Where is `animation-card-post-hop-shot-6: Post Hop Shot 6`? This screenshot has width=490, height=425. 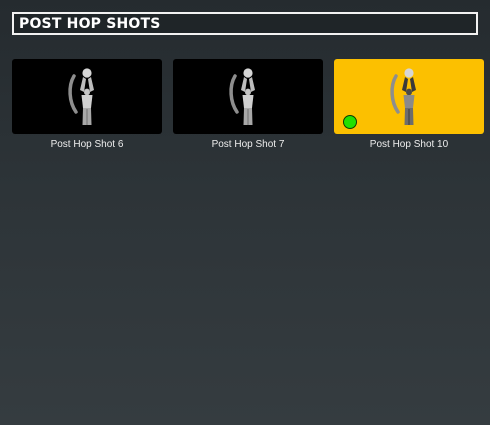
animation-card-post-hop-shot-6: Post Hop Shot 6 is located at coordinates (87, 104).